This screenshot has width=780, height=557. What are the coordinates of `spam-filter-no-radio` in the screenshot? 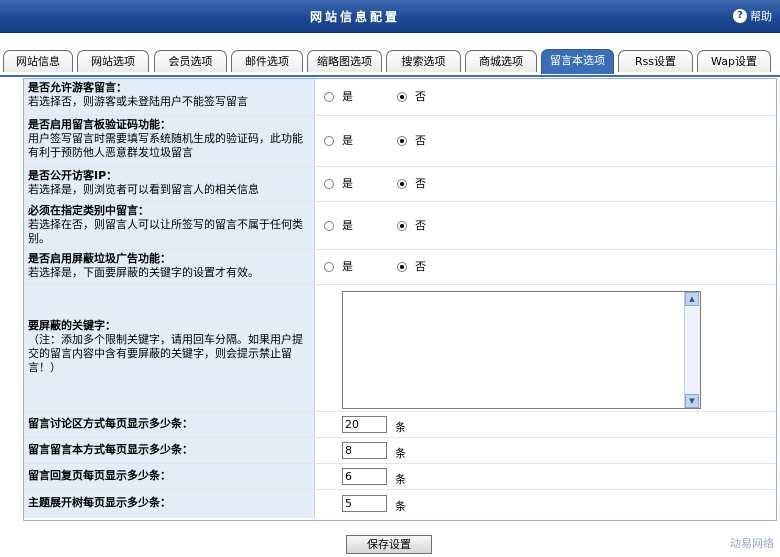 It's located at (402, 267).